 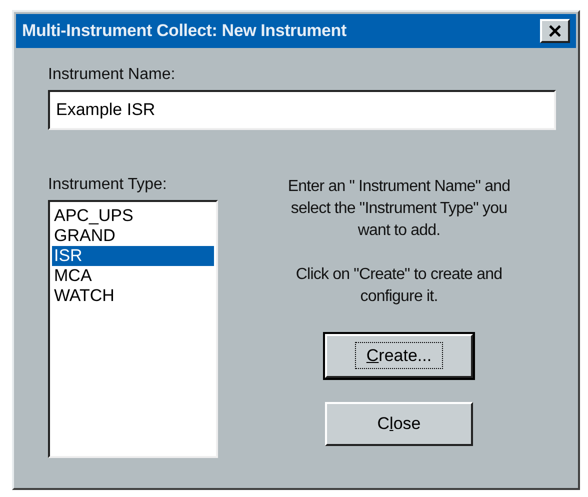 What do you see at coordinates (133, 236) in the screenshot?
I see `list-item: GRAND` at bounding box center [133, 236].